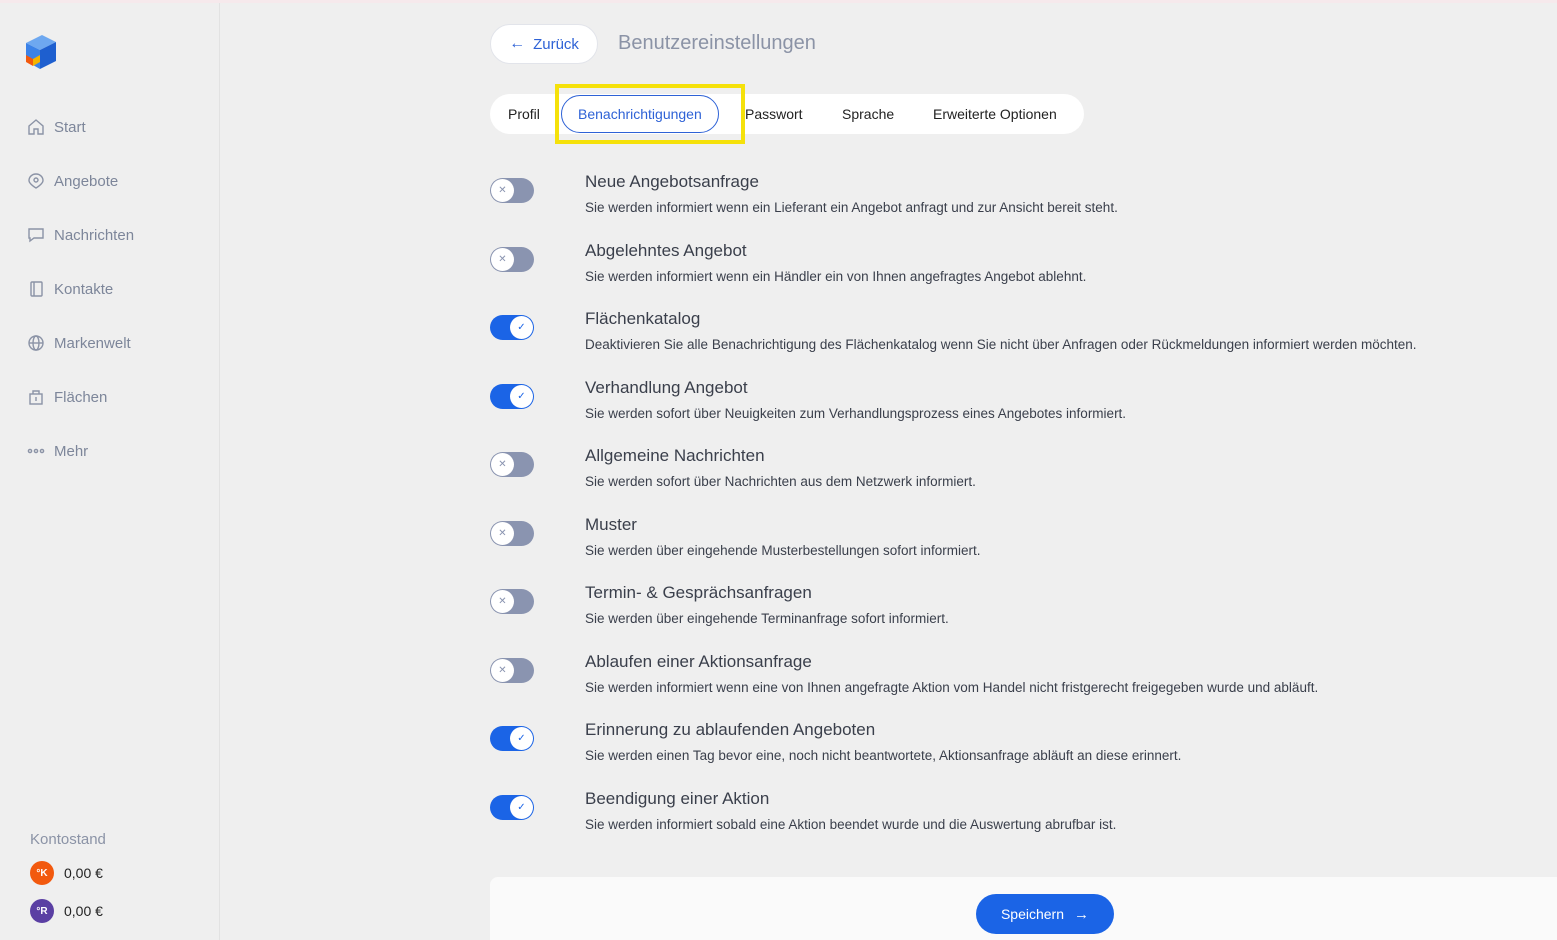 The image size is (1557, 940). I want to click on coin-r-icon: °R, so click(42, 911).